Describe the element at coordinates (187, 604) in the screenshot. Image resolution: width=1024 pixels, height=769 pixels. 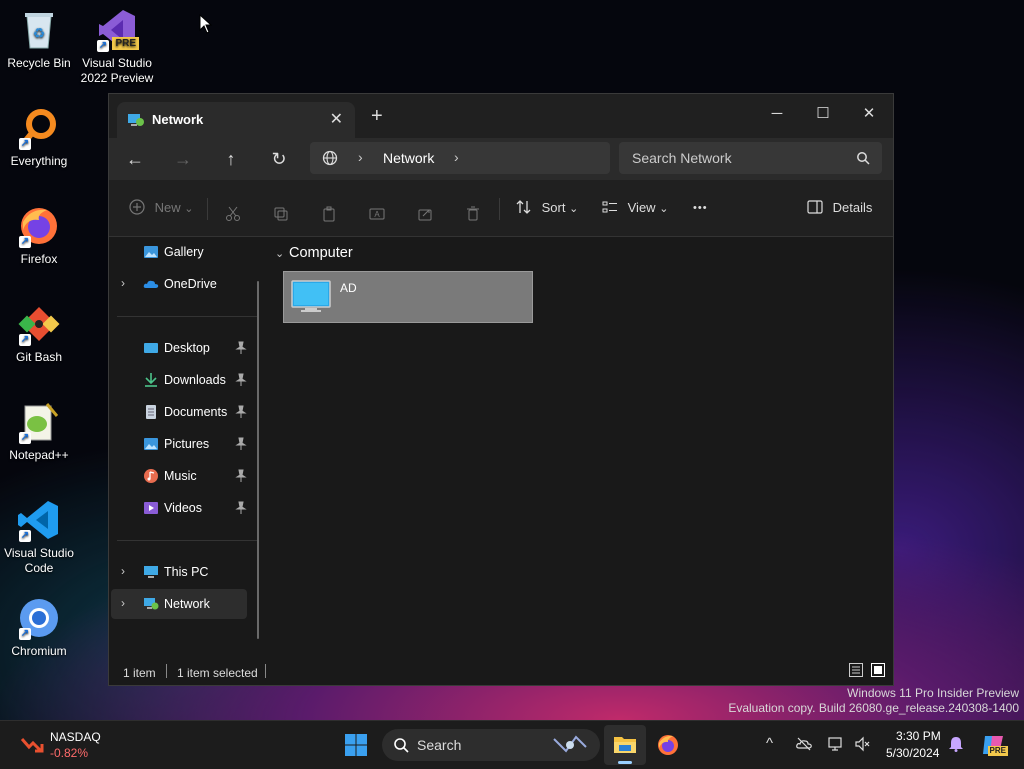
I see `sidebar-item-label: Network` at that location.